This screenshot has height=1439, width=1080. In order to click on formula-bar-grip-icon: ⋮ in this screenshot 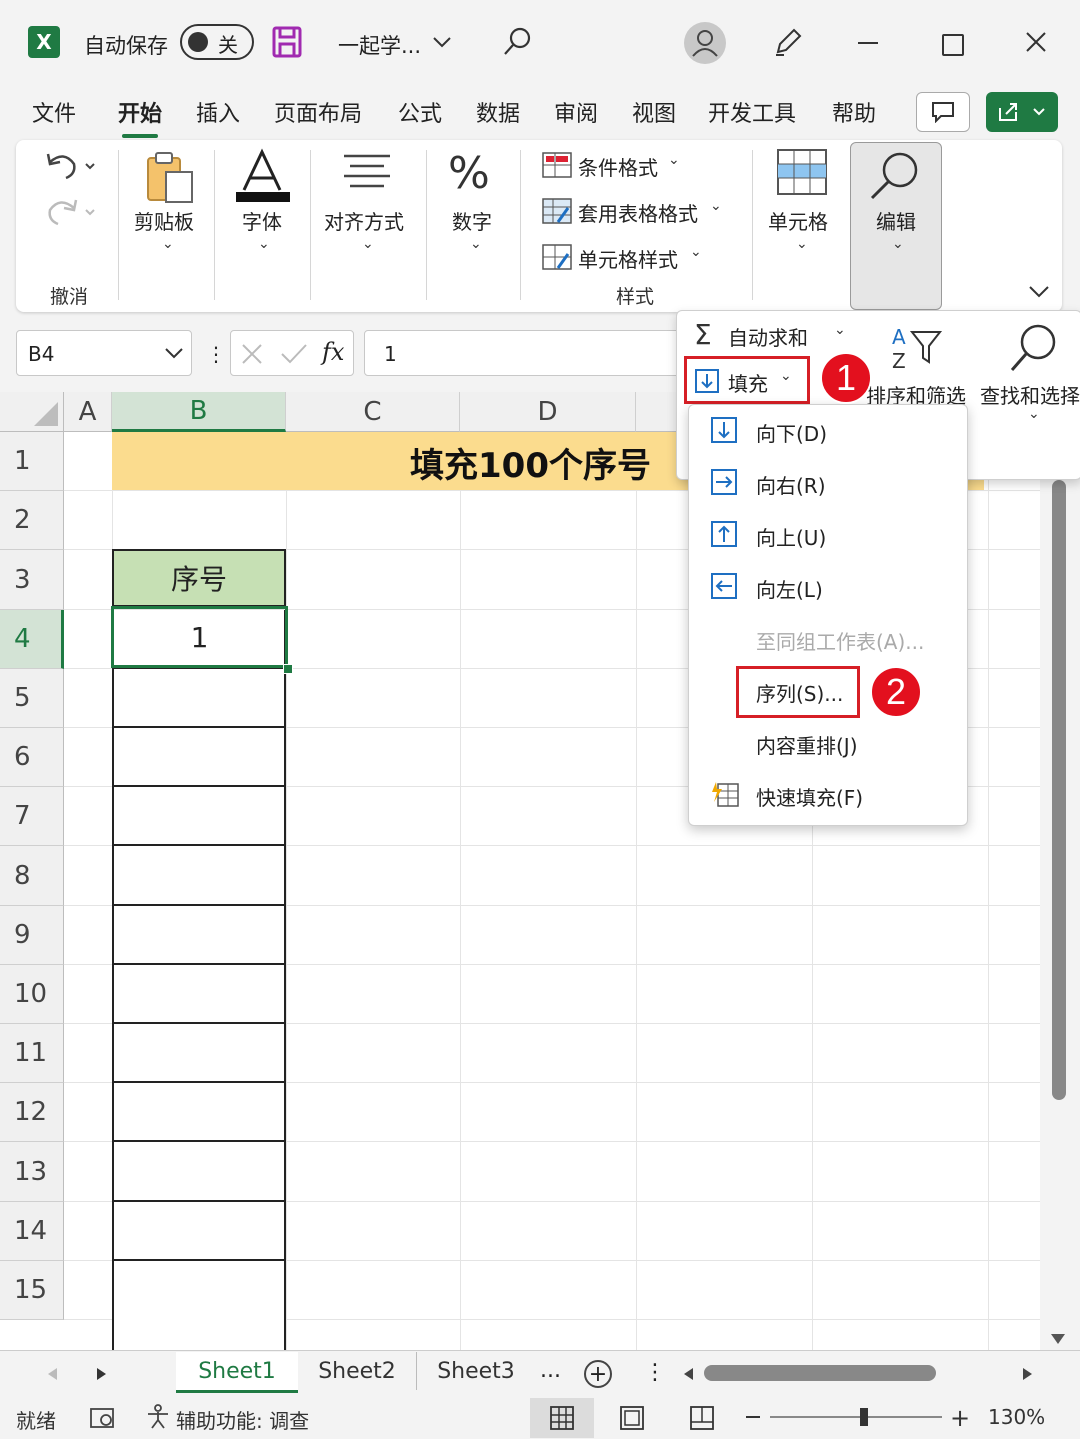, I will do `click(216, 354)`.